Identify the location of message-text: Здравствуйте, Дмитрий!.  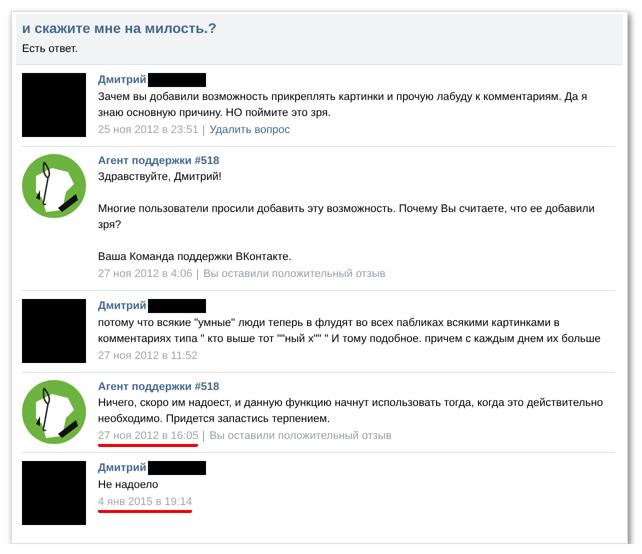
(160, 177).